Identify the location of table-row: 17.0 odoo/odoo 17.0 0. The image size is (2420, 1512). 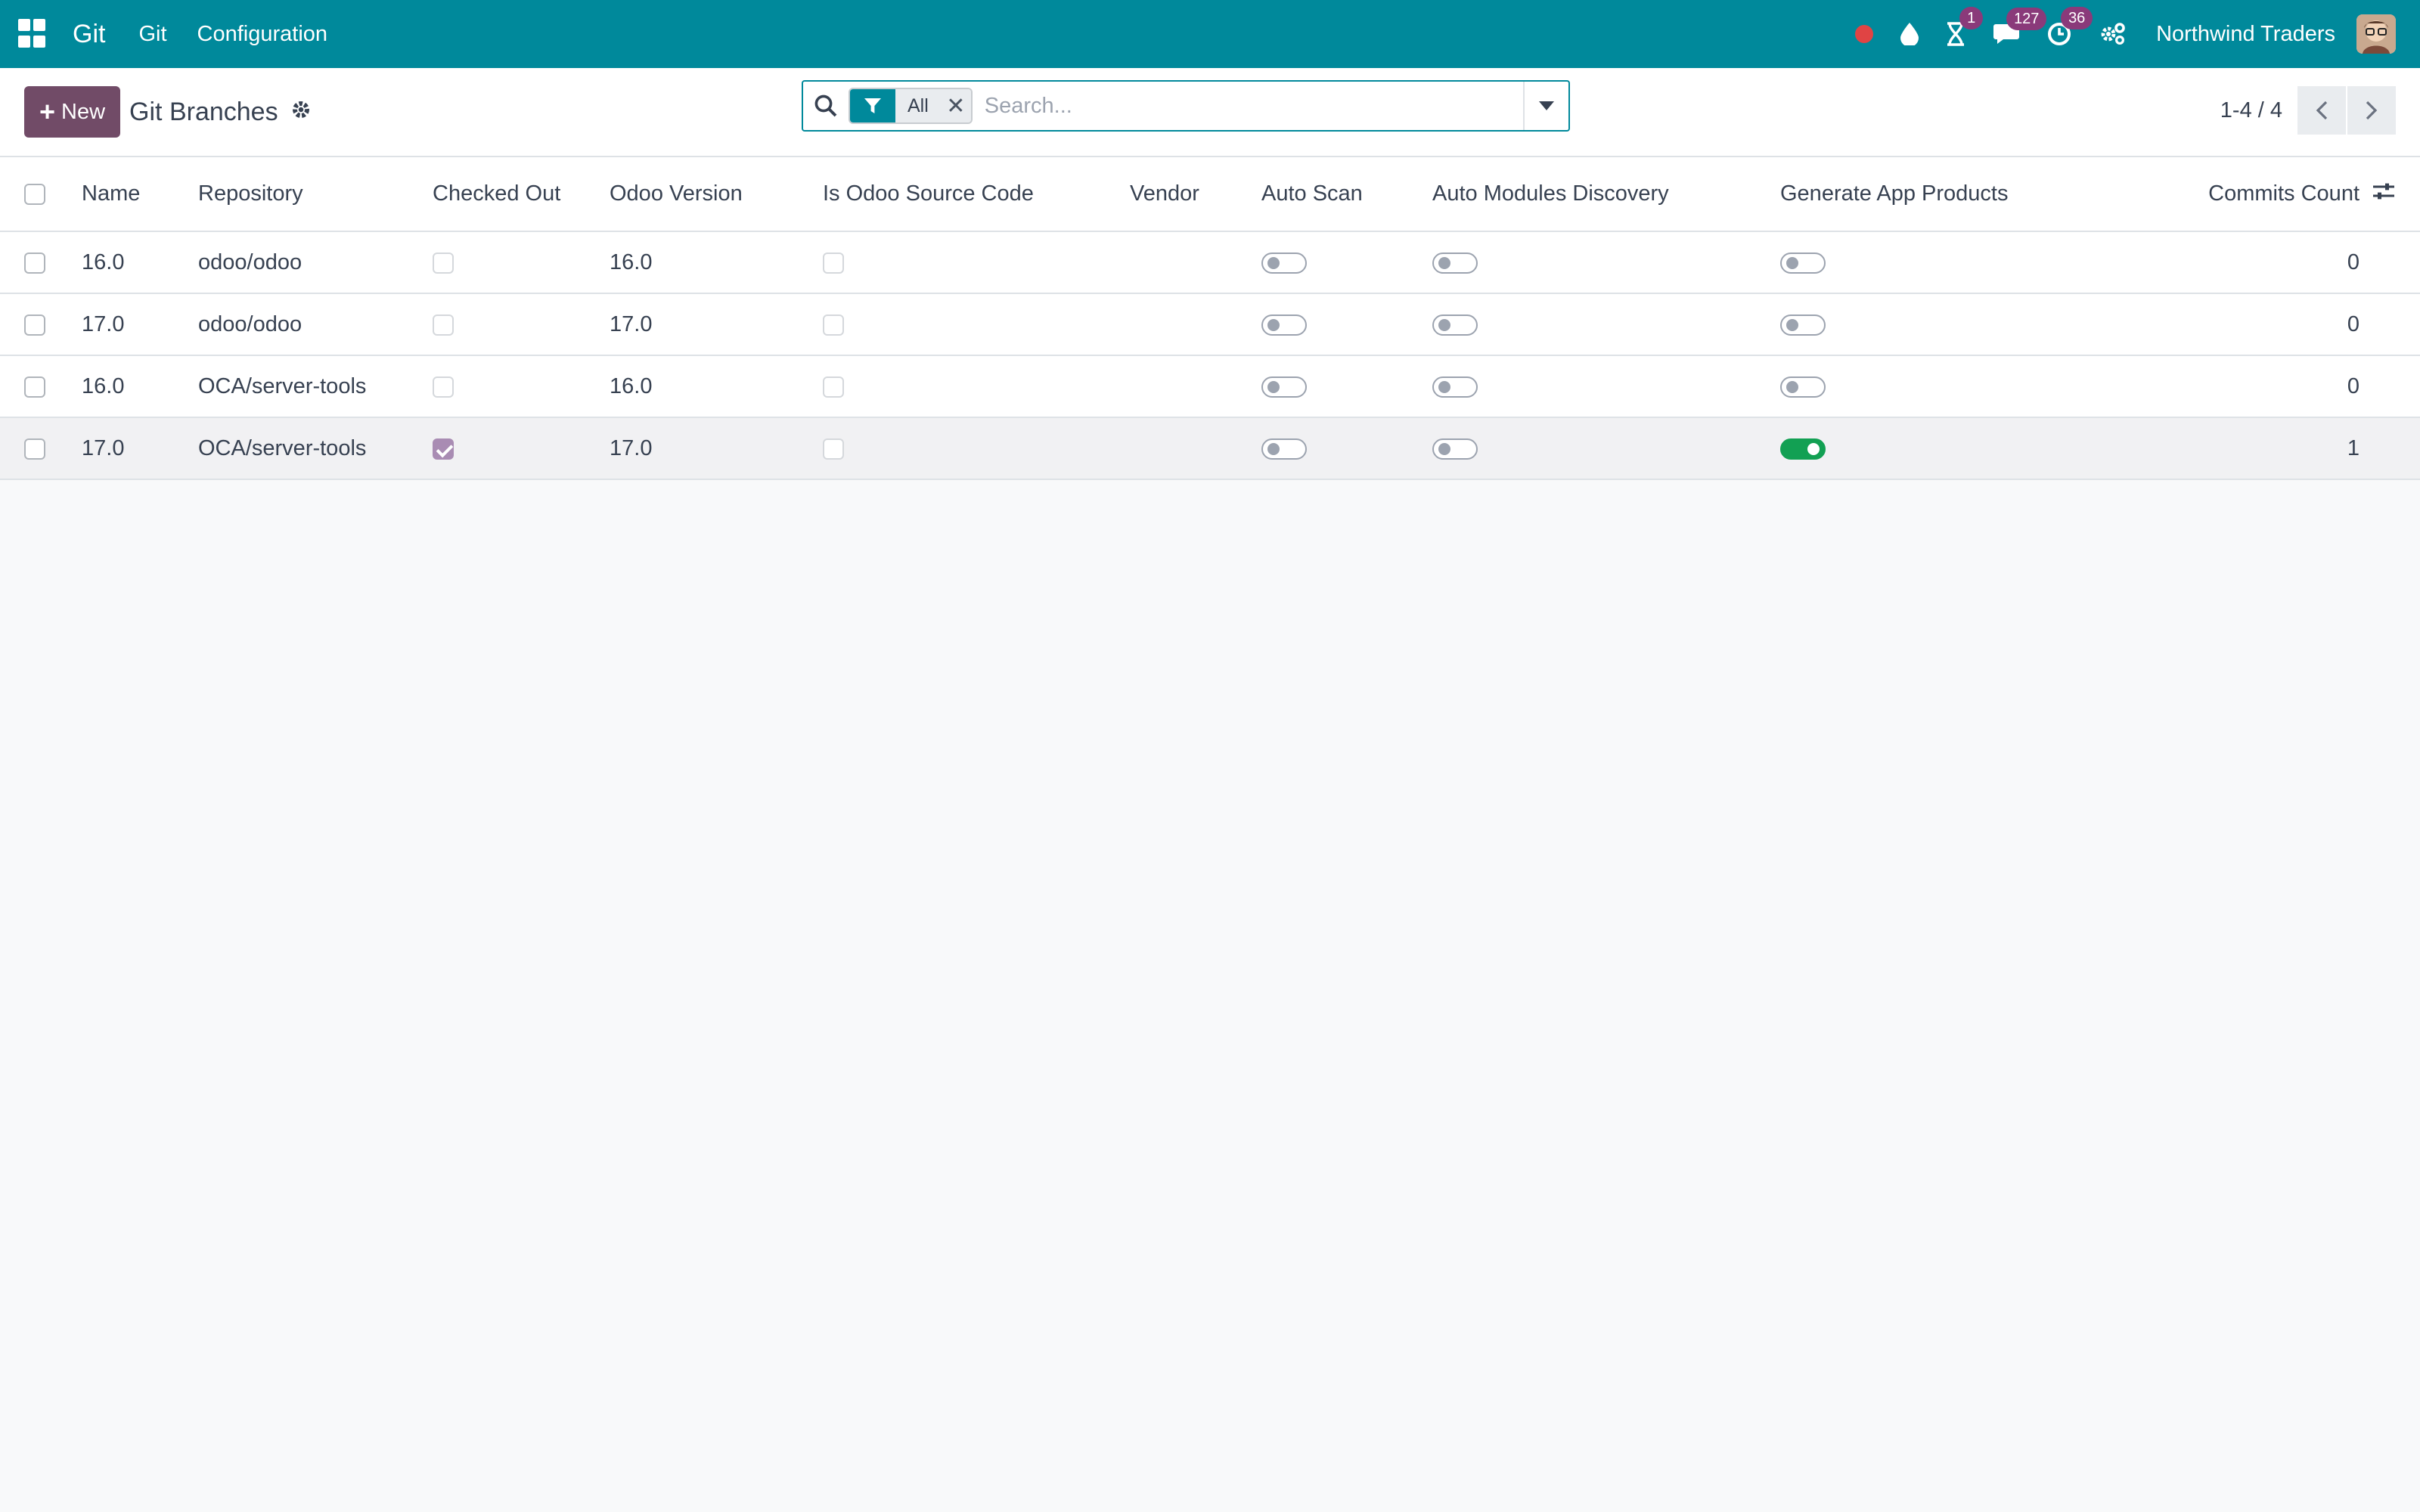
(1210, 324).